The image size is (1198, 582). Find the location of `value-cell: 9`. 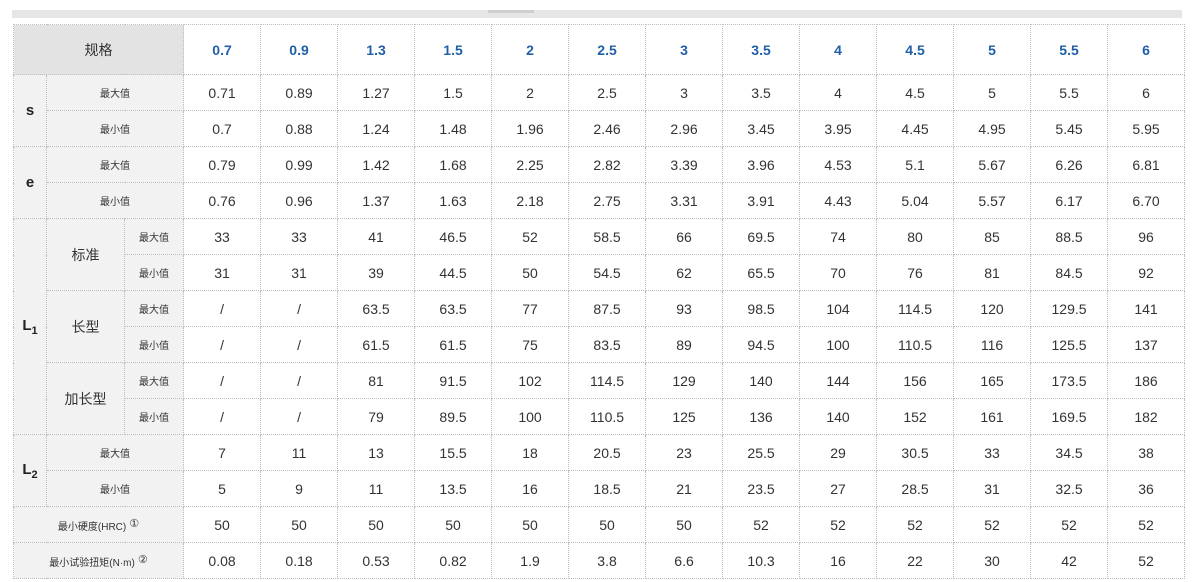

value-cell: 9 is located at coordinates (299, 488).